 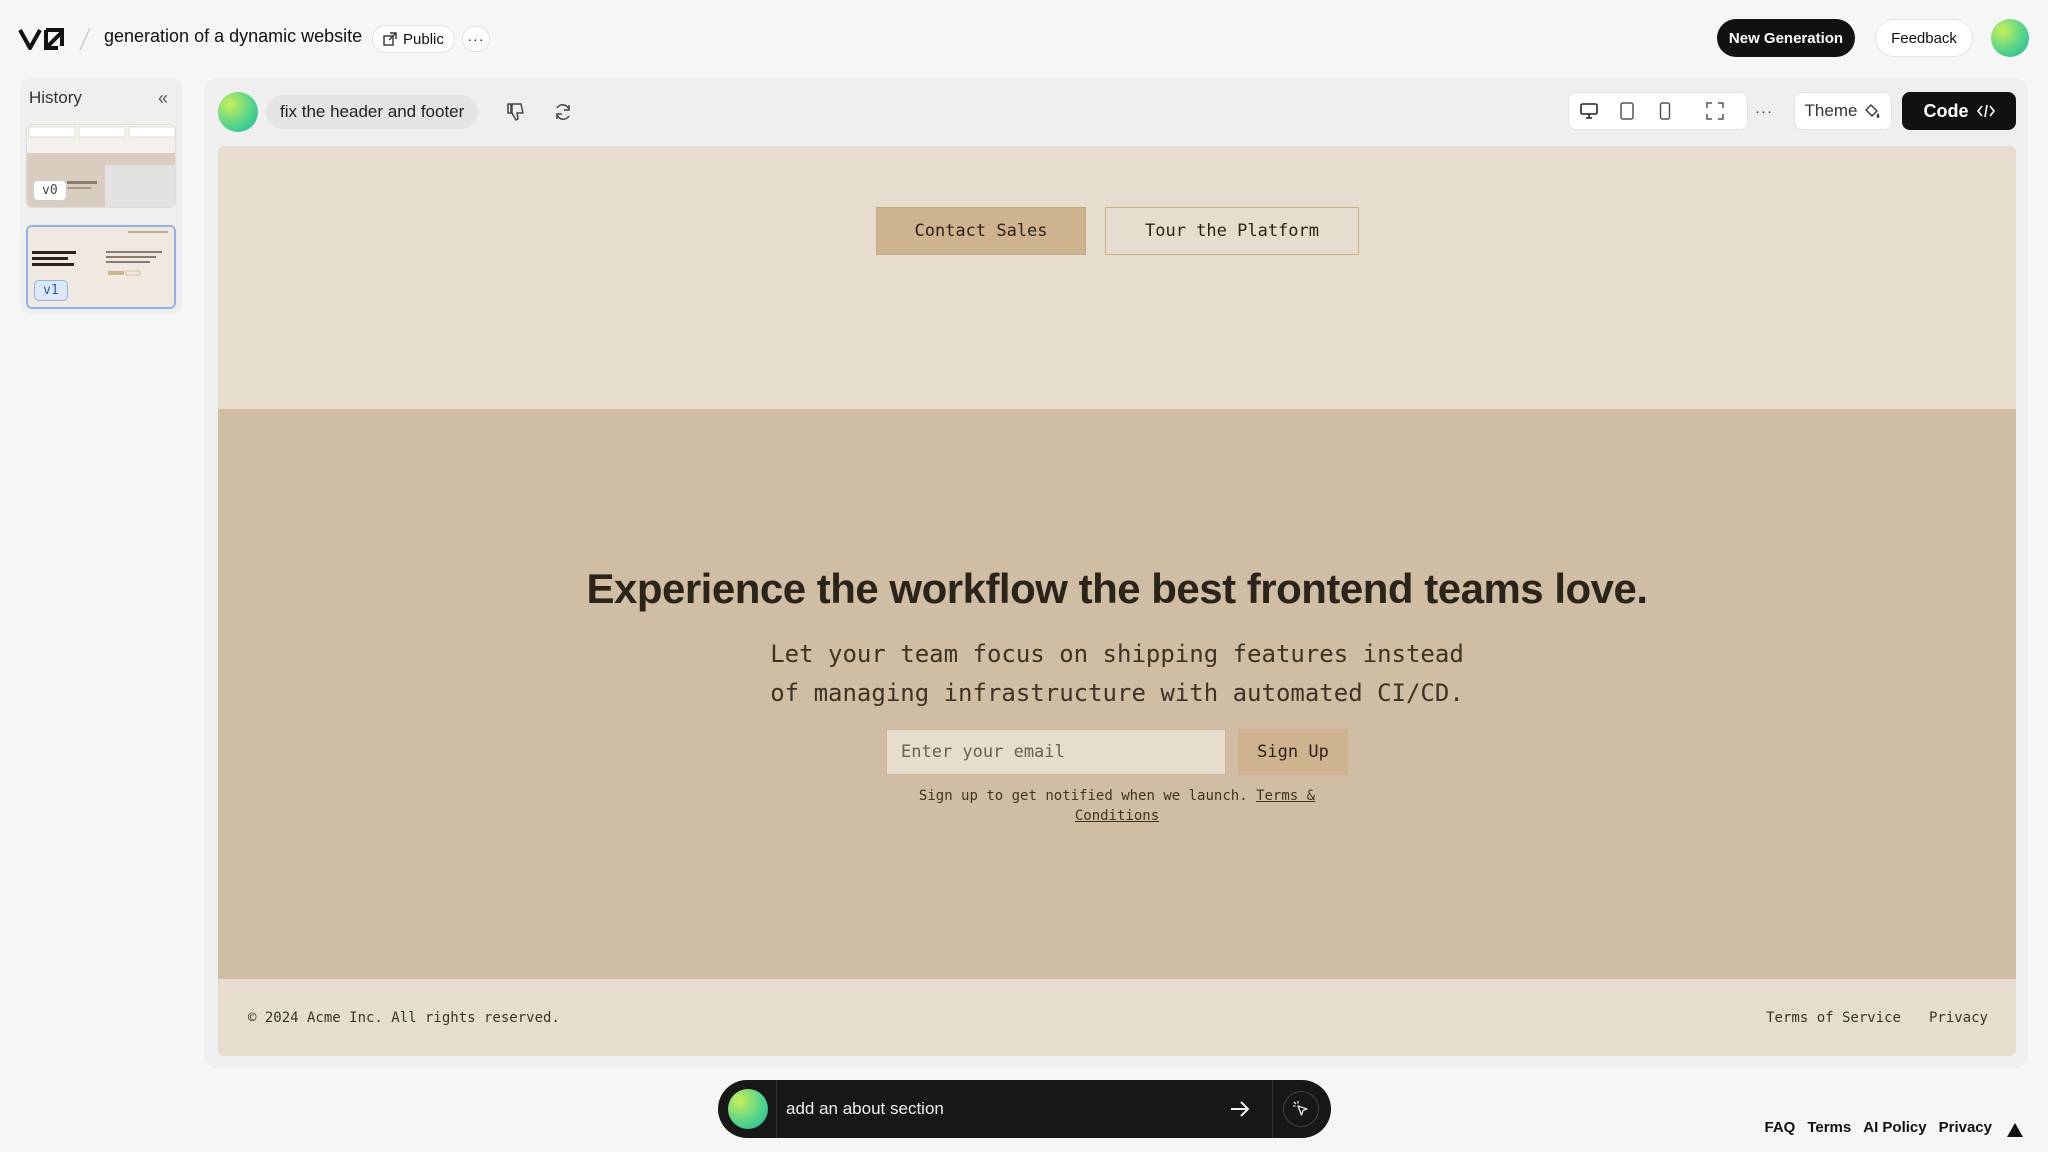 What do you see at coordinates (1946, 110) in the screenshot?
I see `code-label: Code` at bounding box center [1946, 110].